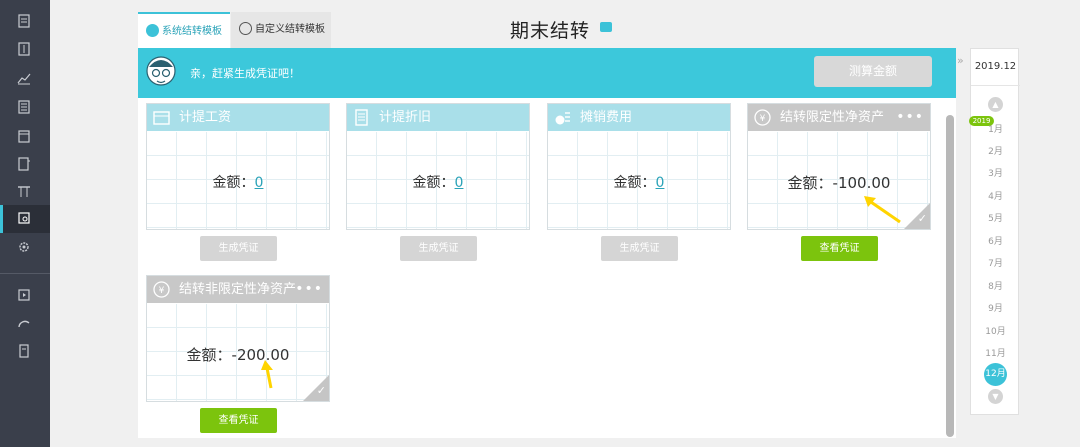  Describe the element at coordinates (995, 195) in the screenshot. I see `month-item: 4月` at that location.